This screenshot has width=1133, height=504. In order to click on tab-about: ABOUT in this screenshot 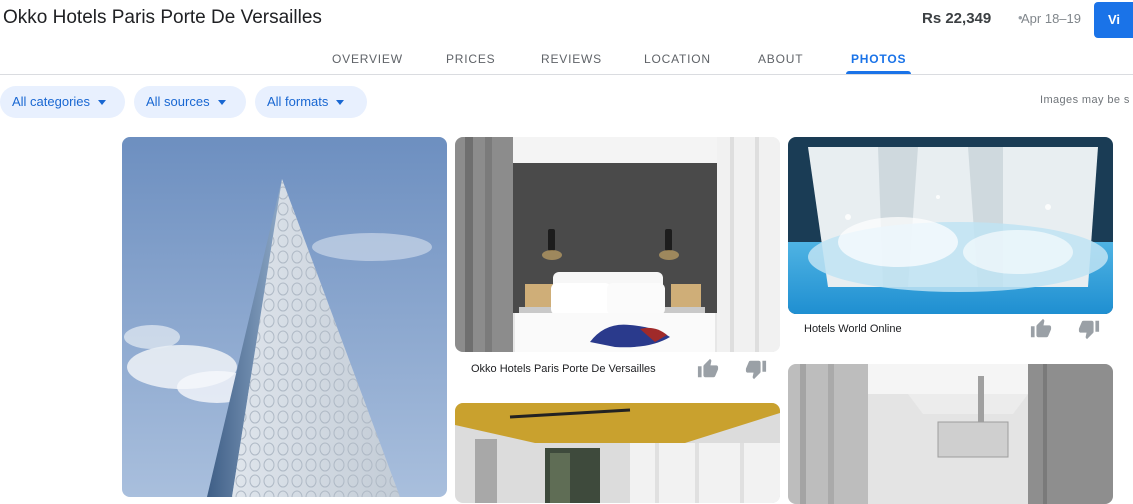, I will do `click(780, 59)`.